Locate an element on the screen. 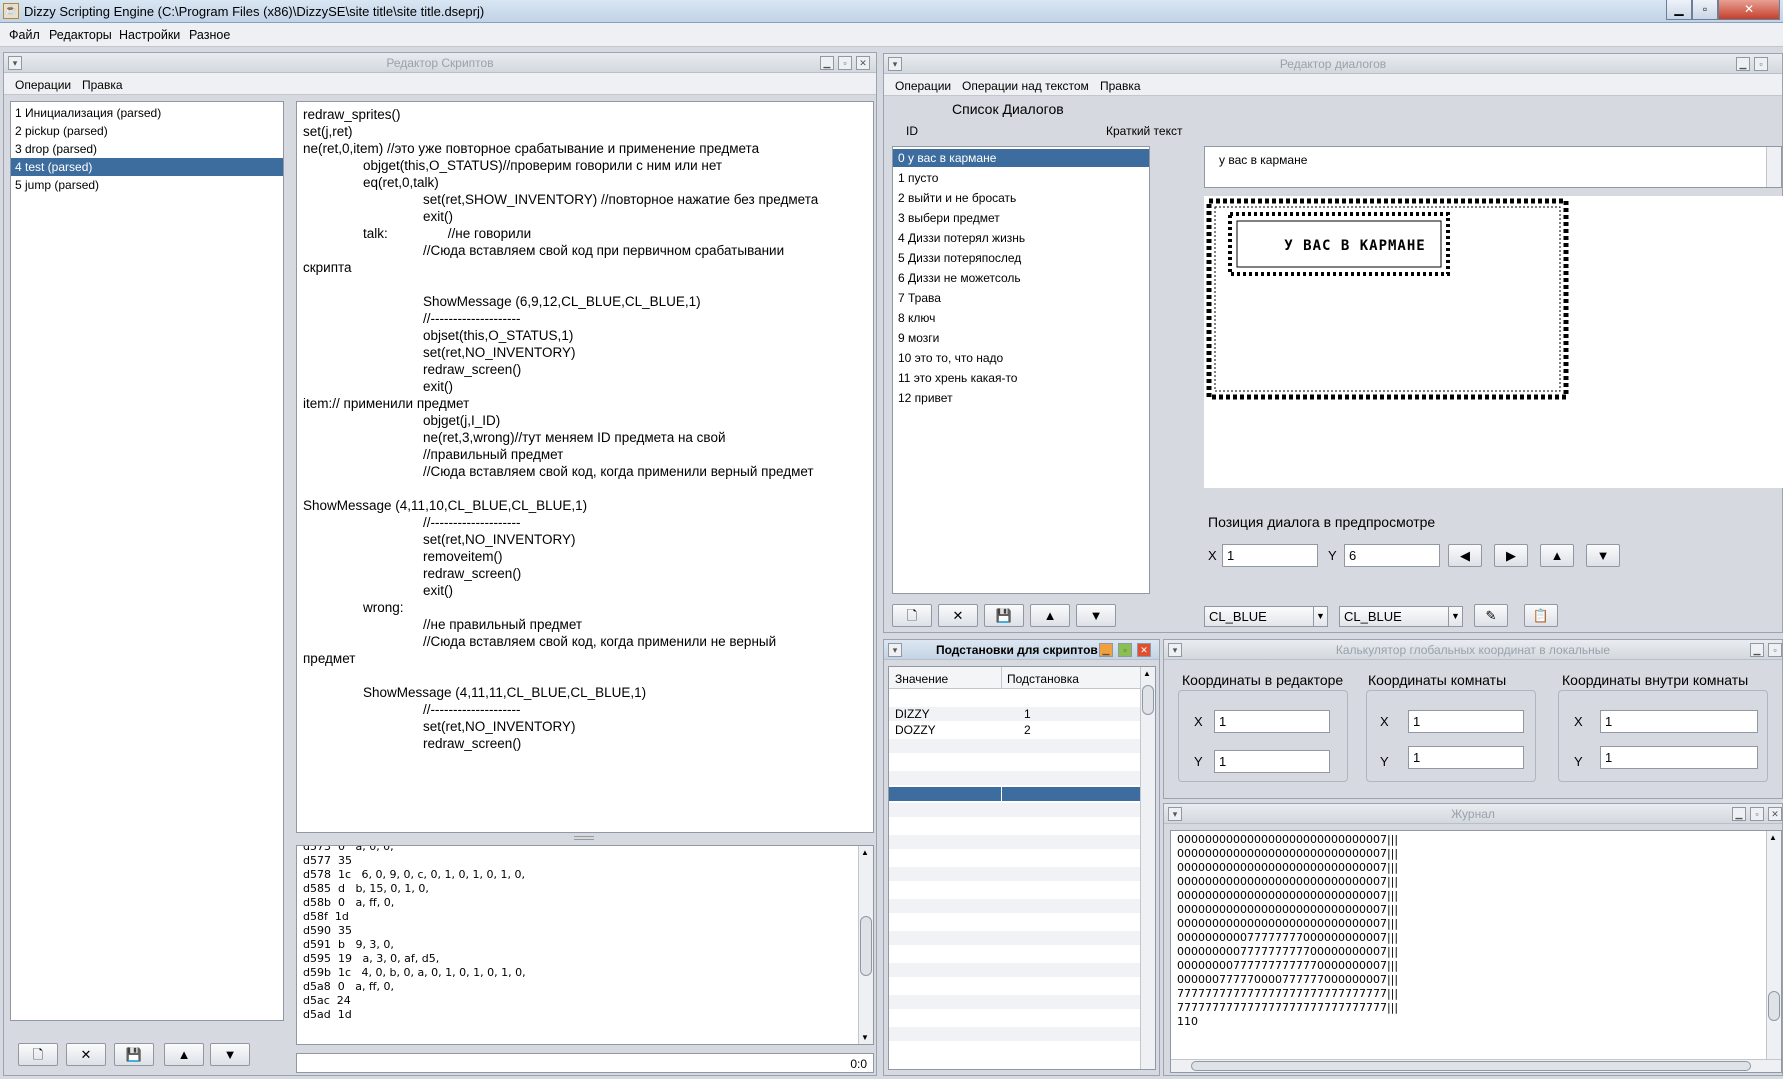 The height and width of the screenshot is (1079, 1783). delete-dialog-button: ✕ is located at coordinates (958, 615).